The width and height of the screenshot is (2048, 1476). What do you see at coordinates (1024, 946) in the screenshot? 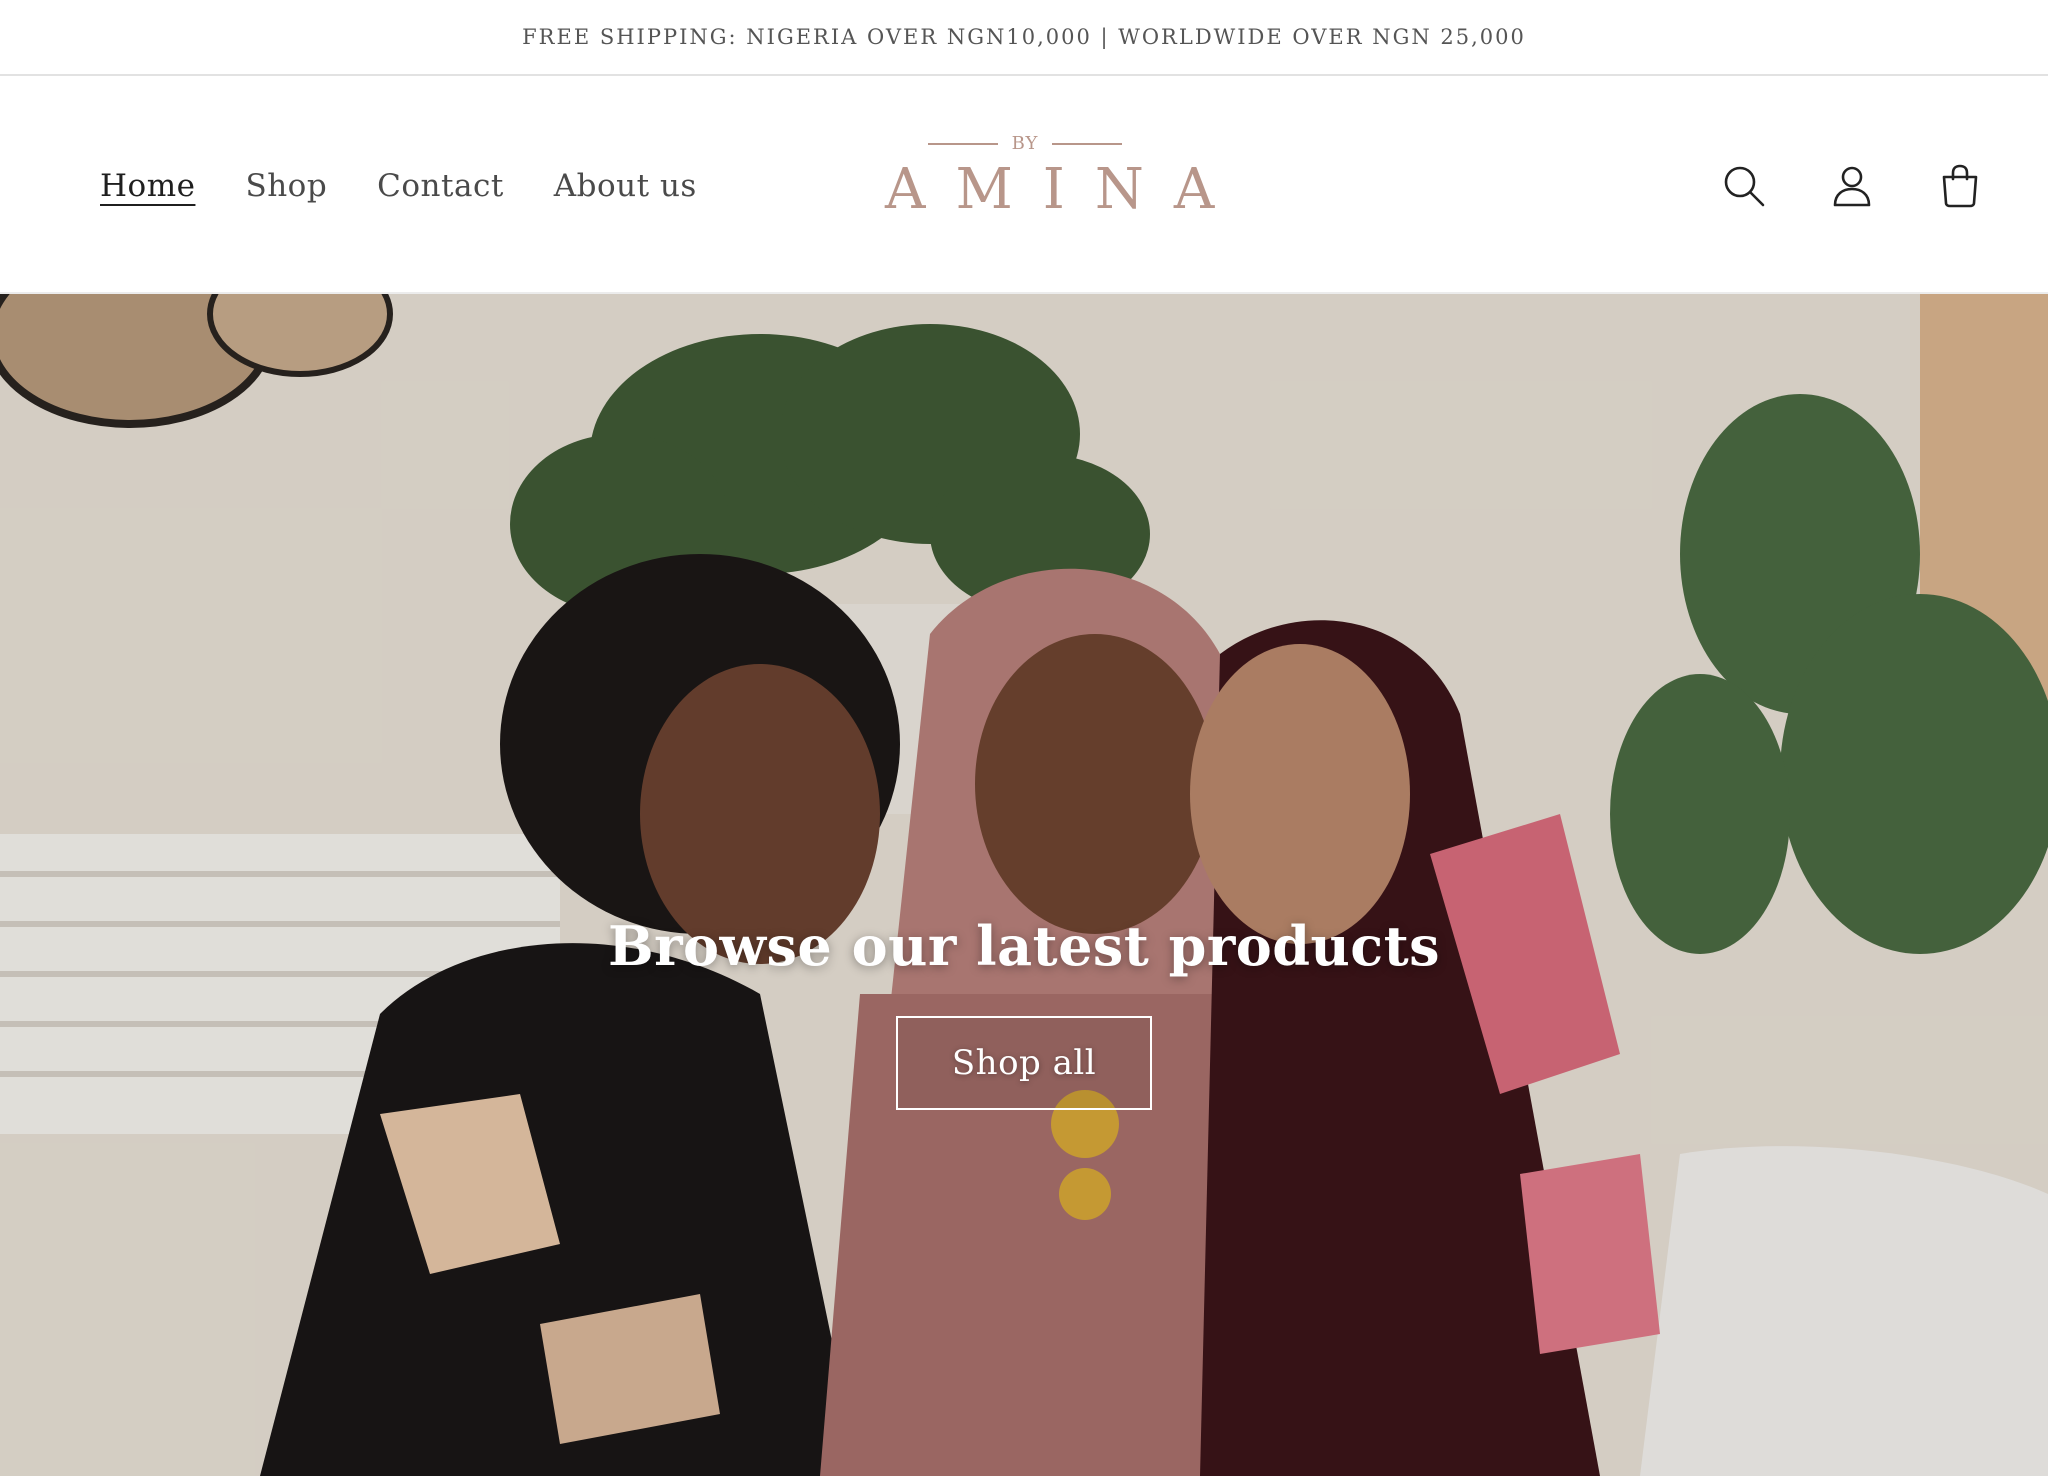
I see `hero-title: Browse our latest products` at bounding box center [1024, 946].